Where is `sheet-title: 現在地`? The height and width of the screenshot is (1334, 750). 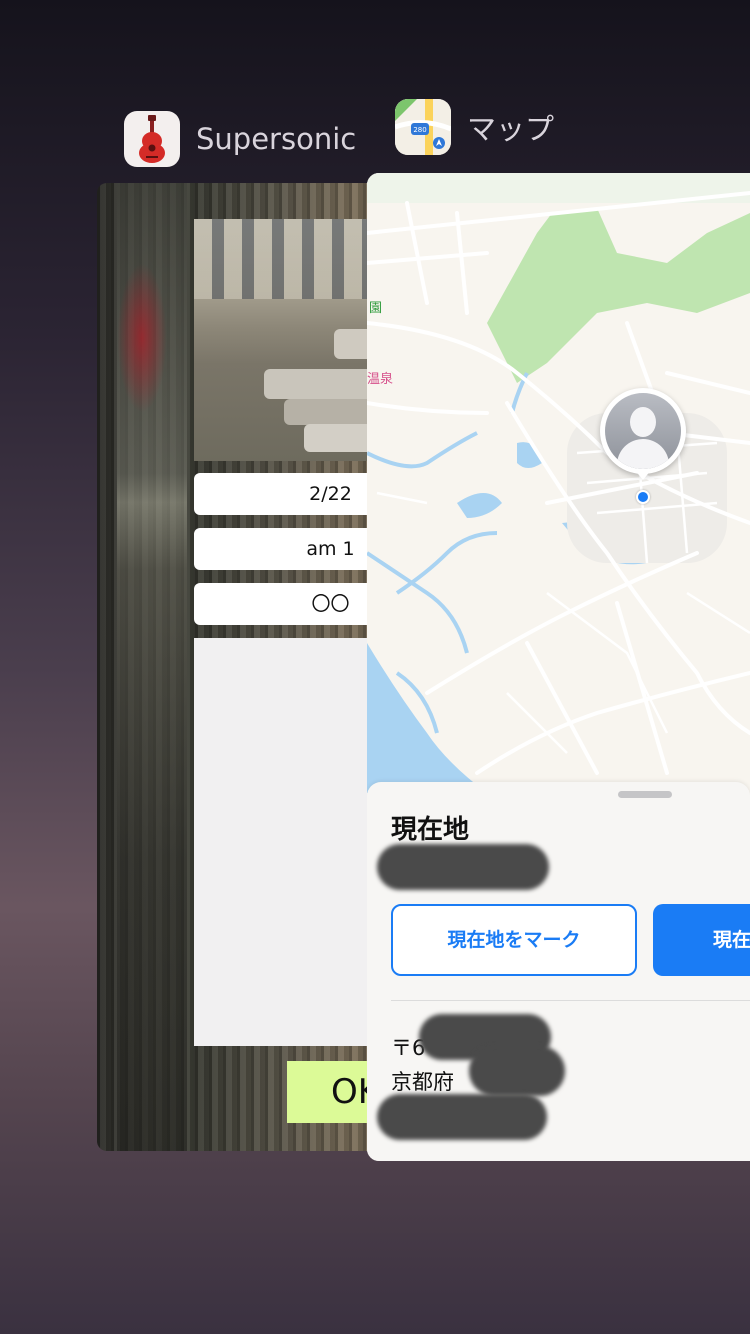
sheet-title: 現在地 is located at coordinates (430, 830).